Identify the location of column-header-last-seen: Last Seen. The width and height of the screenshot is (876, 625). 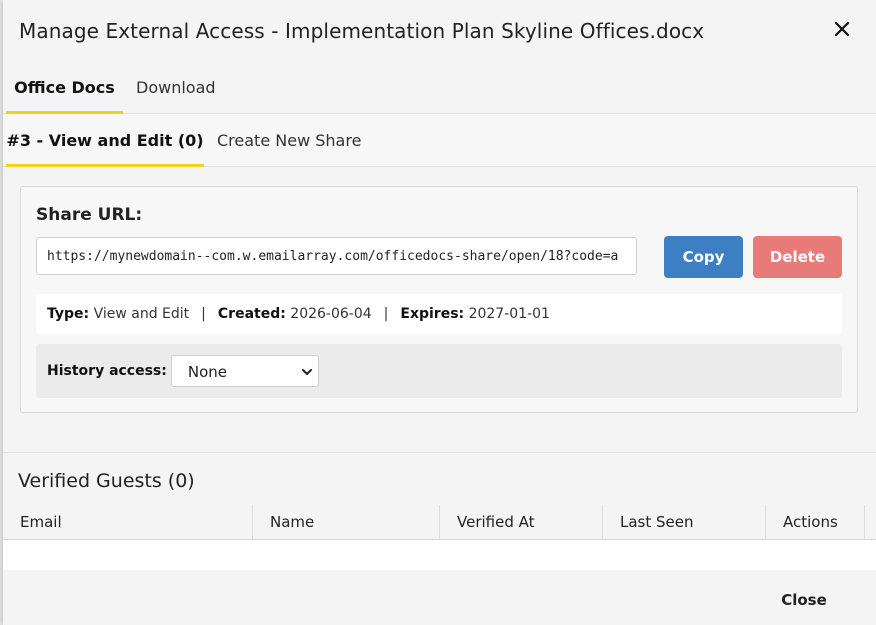
(683, 522).